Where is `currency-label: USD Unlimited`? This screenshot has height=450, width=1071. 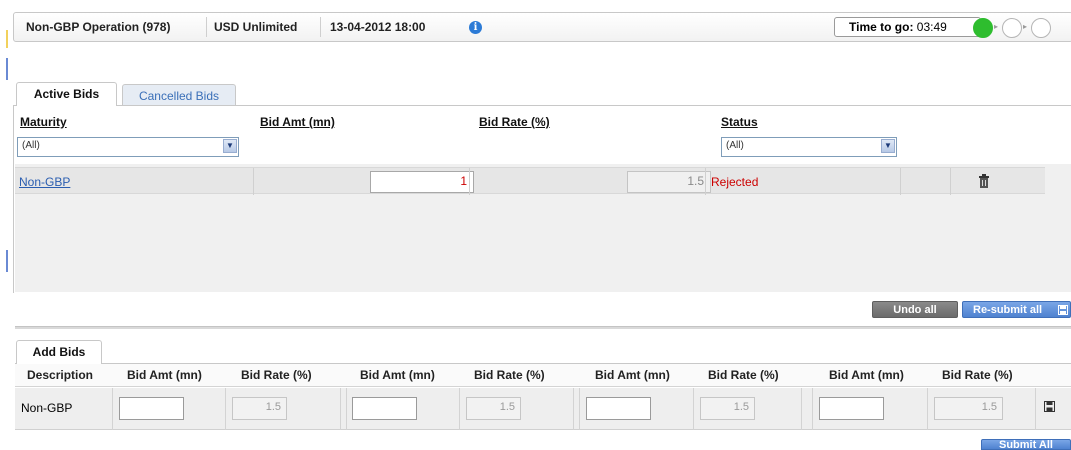
currency-label: USD Unlimited is located at coordinates (256, 27).